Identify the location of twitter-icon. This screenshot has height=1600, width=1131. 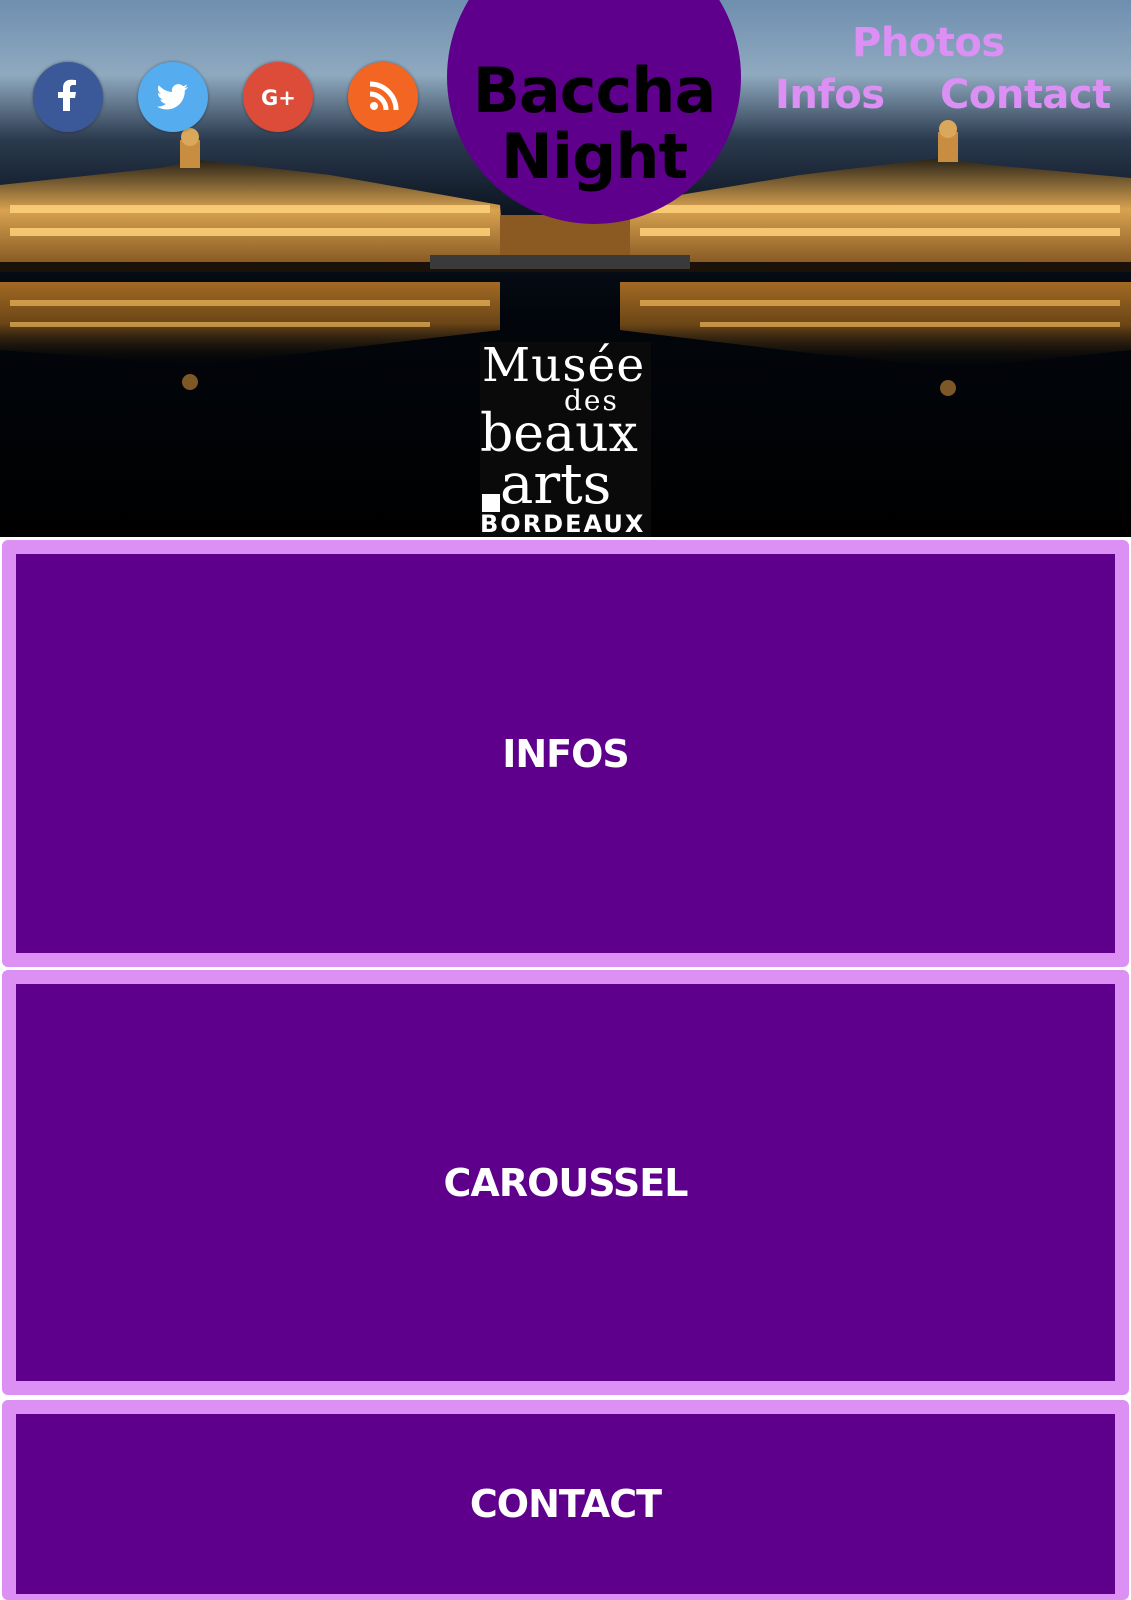
(172, 97).